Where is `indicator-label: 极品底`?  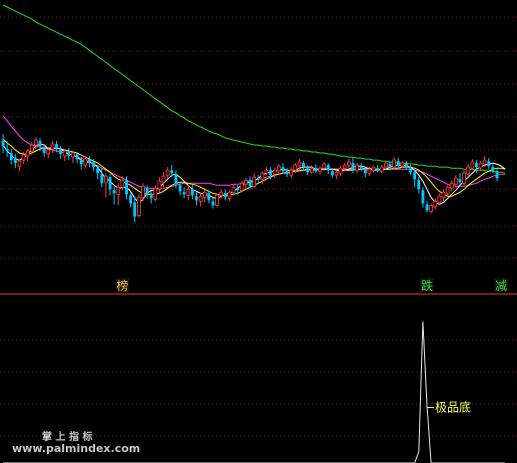 indicator-label: 极品底 is located at coordinates (453, 407).